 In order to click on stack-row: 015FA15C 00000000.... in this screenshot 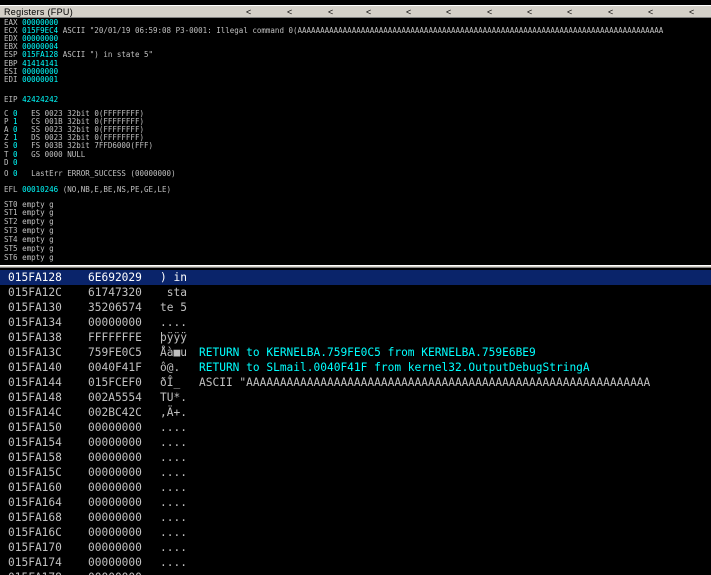, I will do `click(355, 472)`.